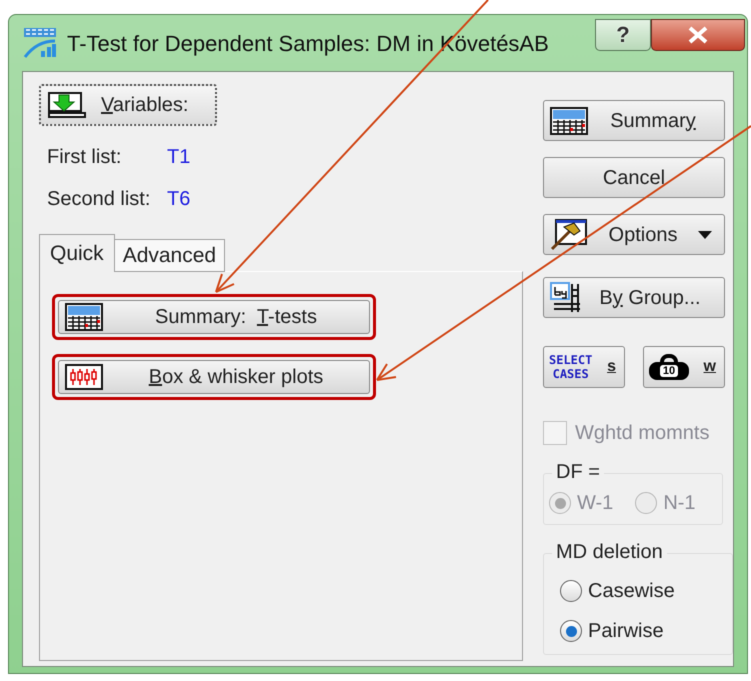 The width and height of the screenshot is (751, 681). Describe the element at coordinates (566, 298) in the screenshot. I see `by-group-icon` at that location.